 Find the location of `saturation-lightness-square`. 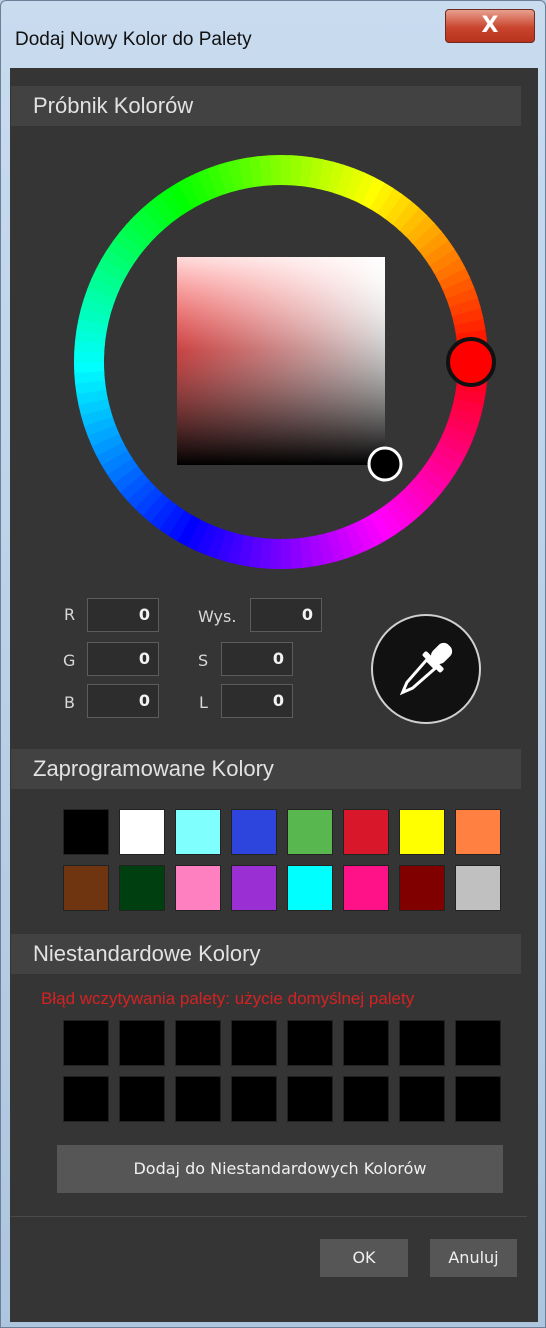

saturation-lightness-square is located at coordinates (281, 361).